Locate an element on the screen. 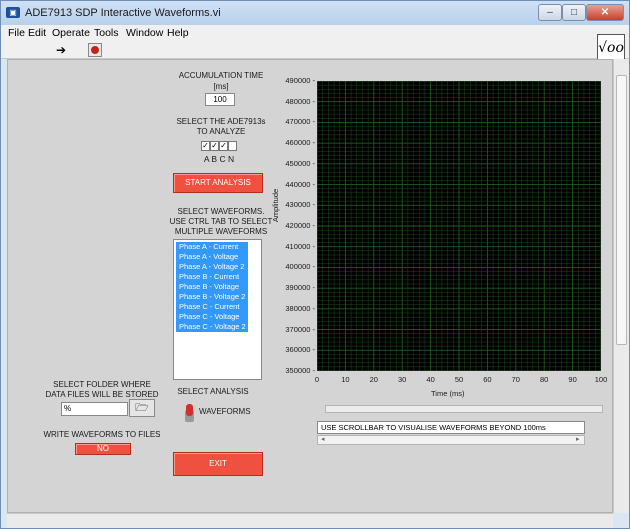 The height and width of the screenshot is (529, 630). minimize-button: – is located at coordinates (550, 12).